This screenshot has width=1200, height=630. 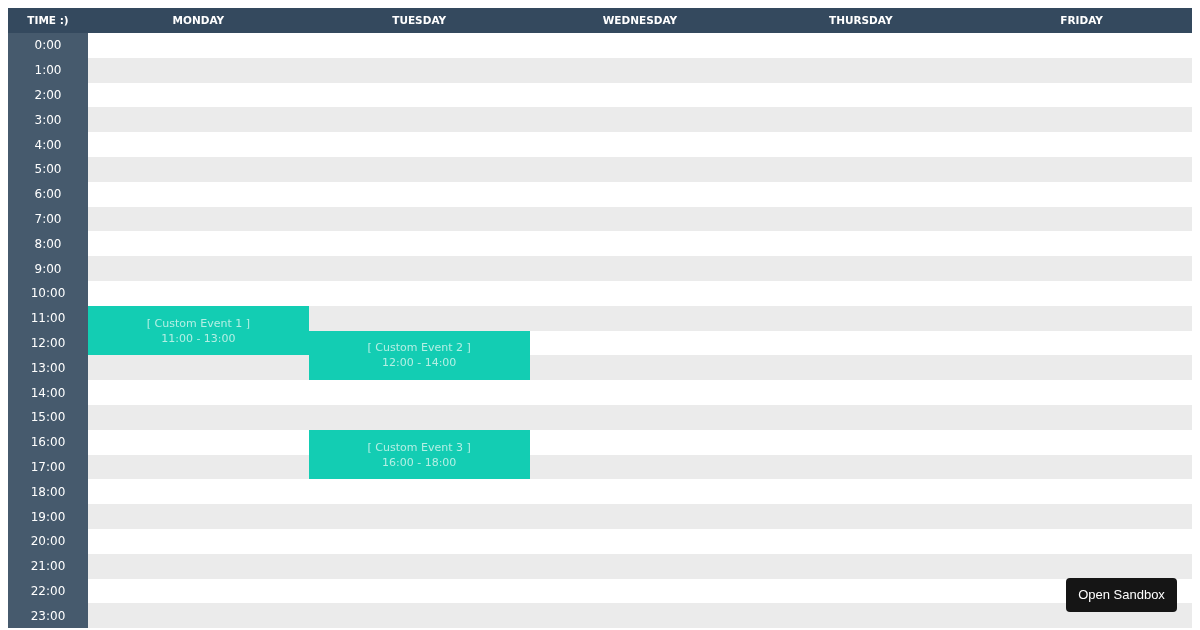 I want to click on time-label: 15:00, so click(x=48, y=418).